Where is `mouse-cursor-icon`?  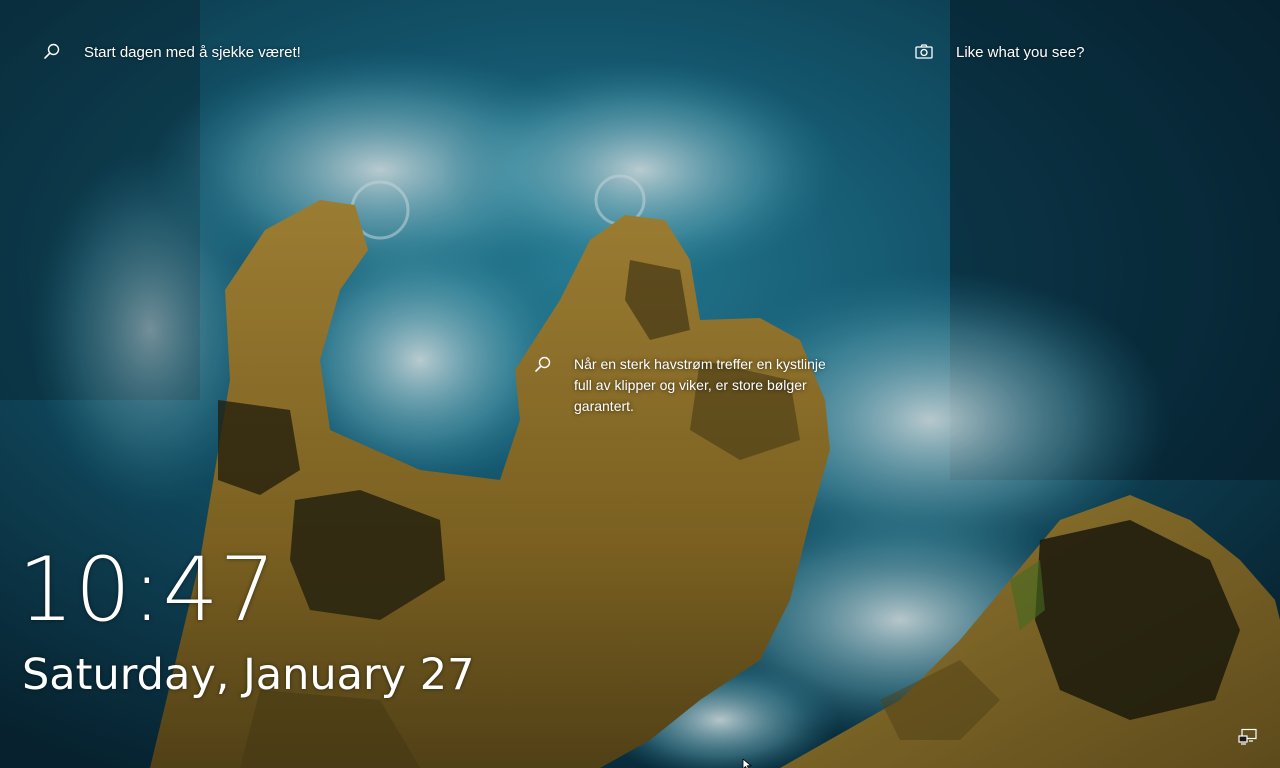
mouse-cursor-icon is located at coordinates (748, 763).